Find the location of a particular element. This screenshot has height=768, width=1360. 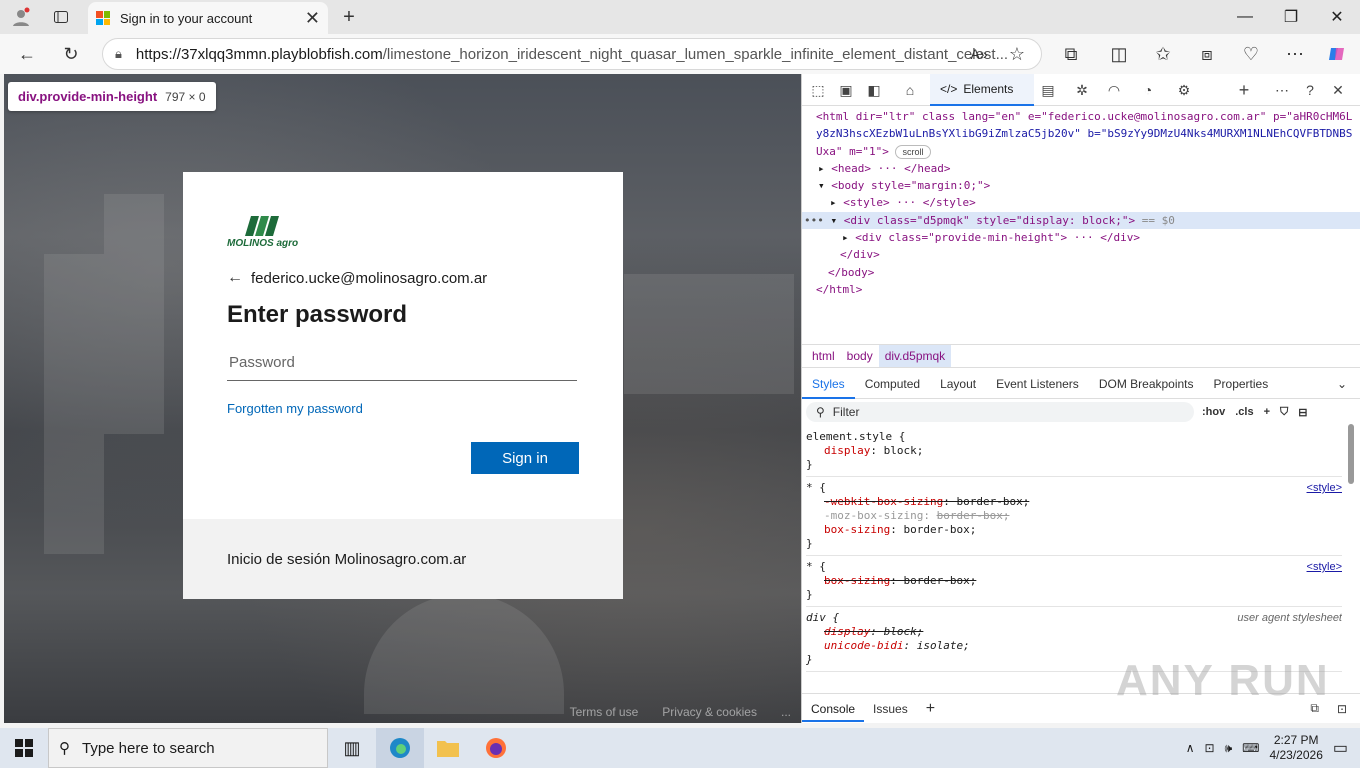

tab-actions-icon is located at coordinates (61, 17).